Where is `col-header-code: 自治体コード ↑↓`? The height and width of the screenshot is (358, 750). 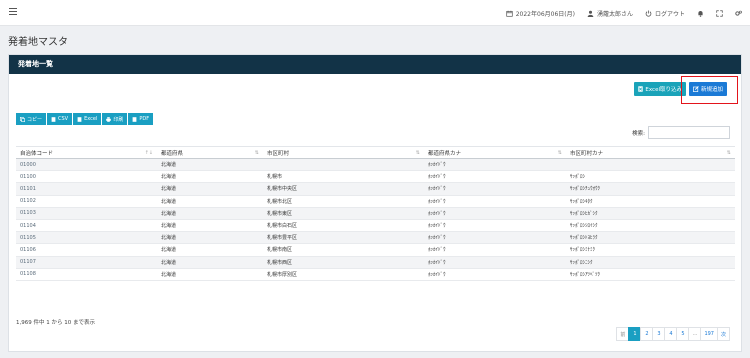
col-header-code: 自治体コード ↑↓ is located at coordinates (86, 152).